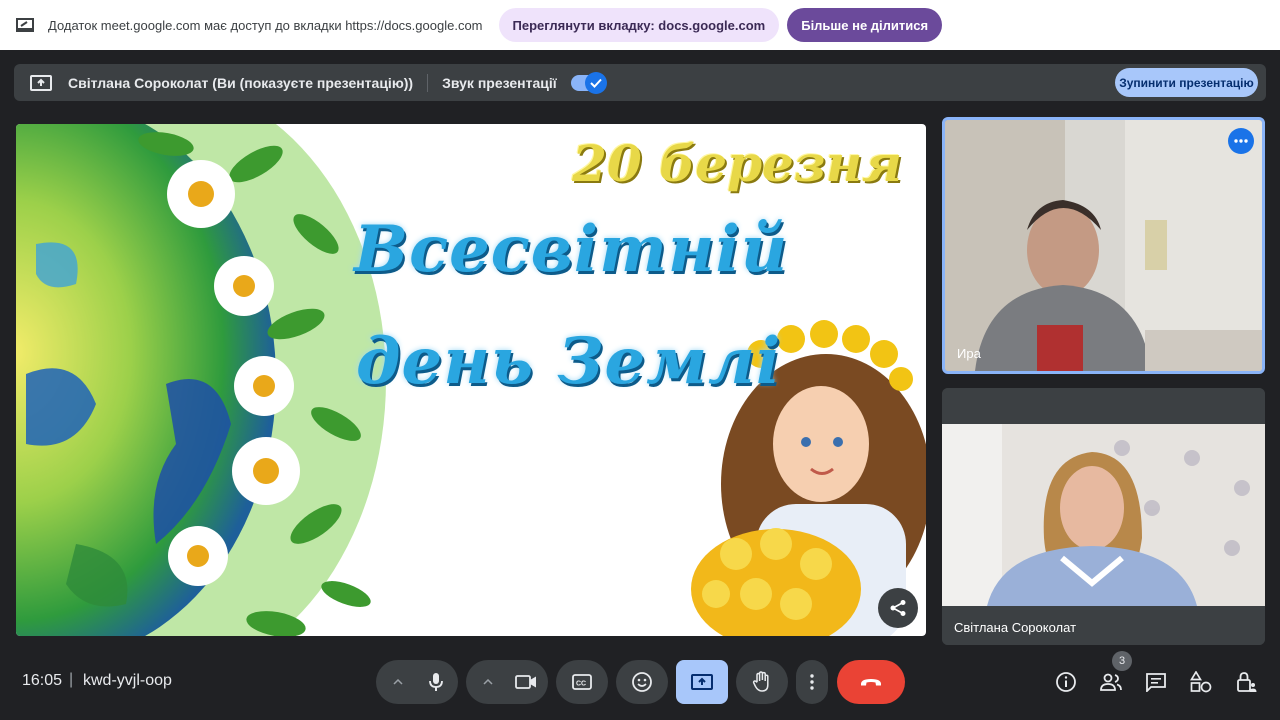 This screenshot has width=1280, height=720. I want to click on slide-title-line2: день Землі, so click(569, 361).